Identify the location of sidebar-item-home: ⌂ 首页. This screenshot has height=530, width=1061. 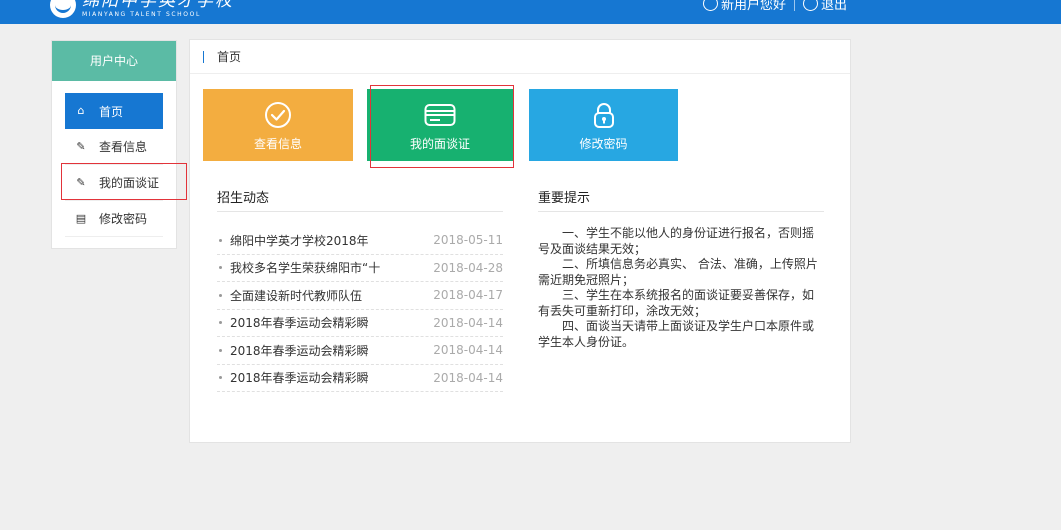
(114, 111).